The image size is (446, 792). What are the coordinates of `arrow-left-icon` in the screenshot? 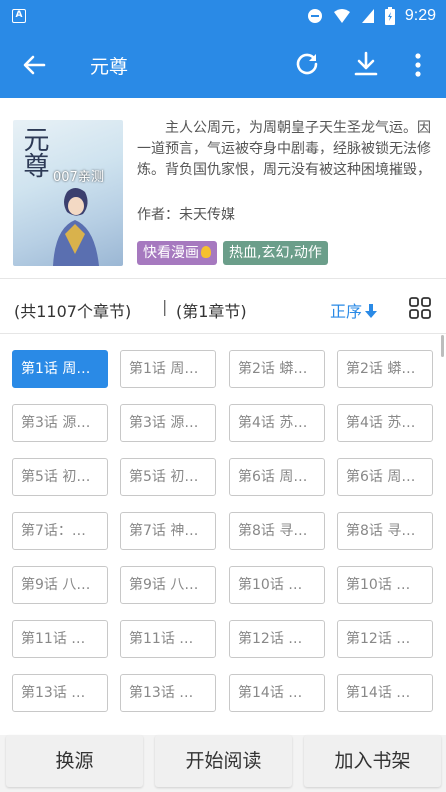 It's located at (34, 65).